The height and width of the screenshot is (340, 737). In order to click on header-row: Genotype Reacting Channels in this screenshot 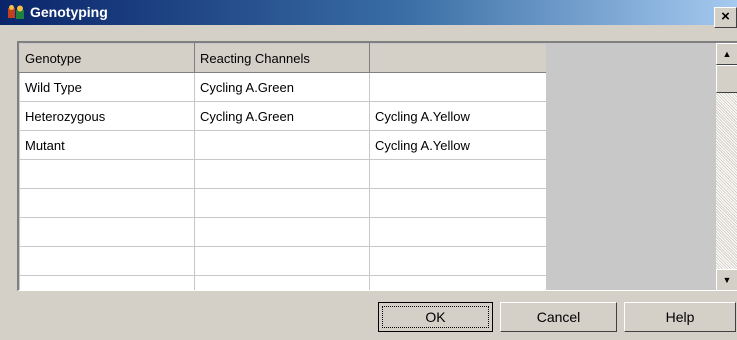, I will do `click(283, 58)`.